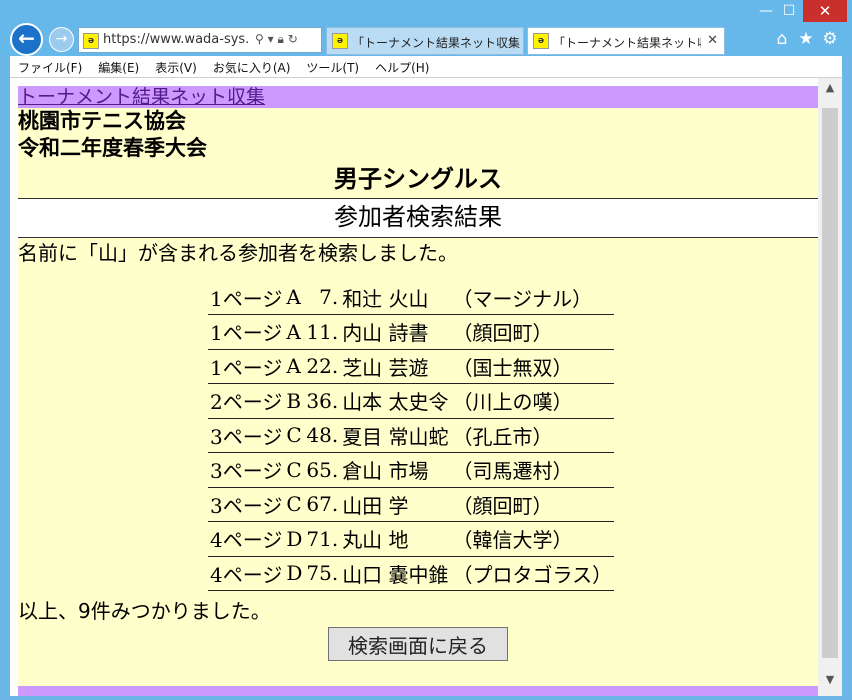 The height and width of the screenshot is (700, 852). I want to click on toolbar-icons: ⌂ ★ ⚙, so click(806, 39).